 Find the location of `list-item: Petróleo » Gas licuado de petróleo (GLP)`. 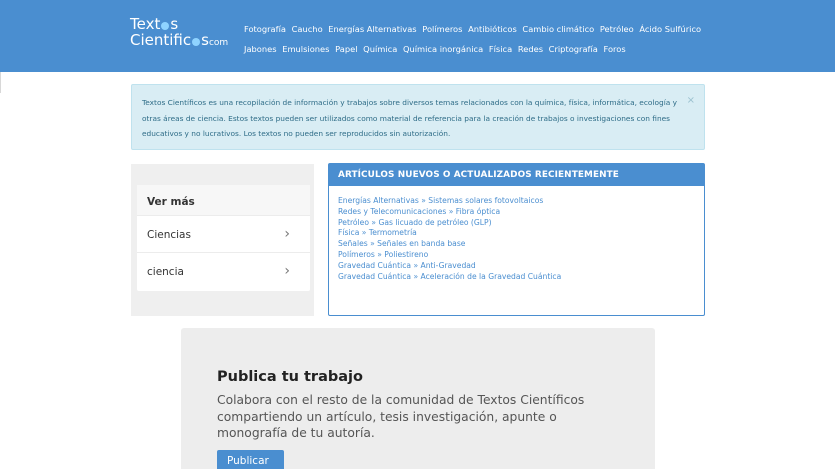

list-item: Petróleo » Gas licuado de petróleo (GLP) is located at coordinates (521, 223).